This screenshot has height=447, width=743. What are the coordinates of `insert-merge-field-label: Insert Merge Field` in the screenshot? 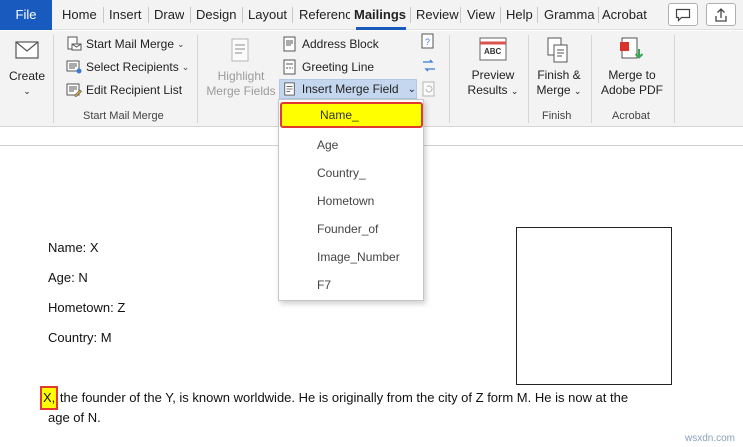 It's located at (350, 89).